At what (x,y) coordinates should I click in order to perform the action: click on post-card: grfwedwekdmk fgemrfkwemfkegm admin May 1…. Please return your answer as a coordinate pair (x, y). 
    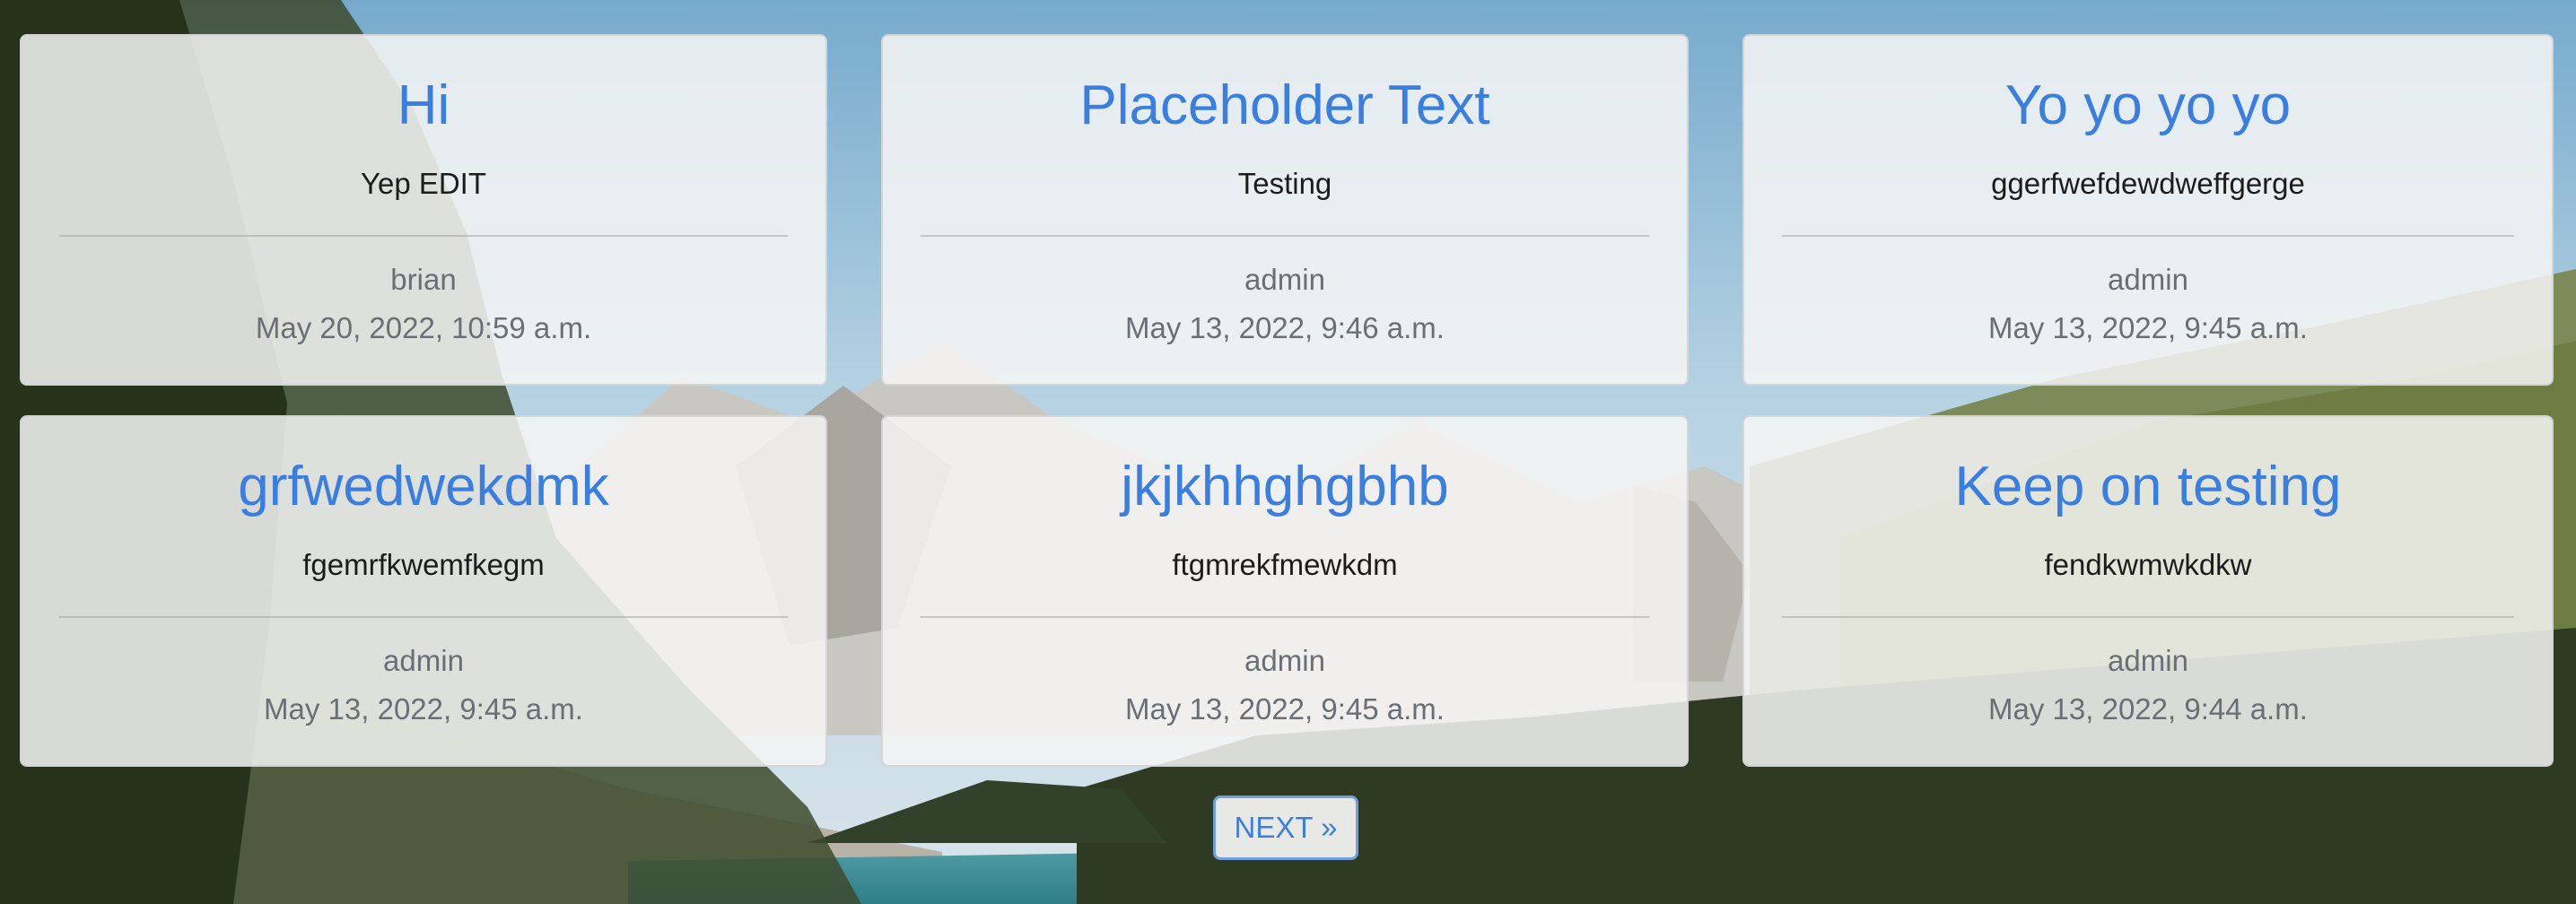
    Looking at the image, I should click on (424, 591).